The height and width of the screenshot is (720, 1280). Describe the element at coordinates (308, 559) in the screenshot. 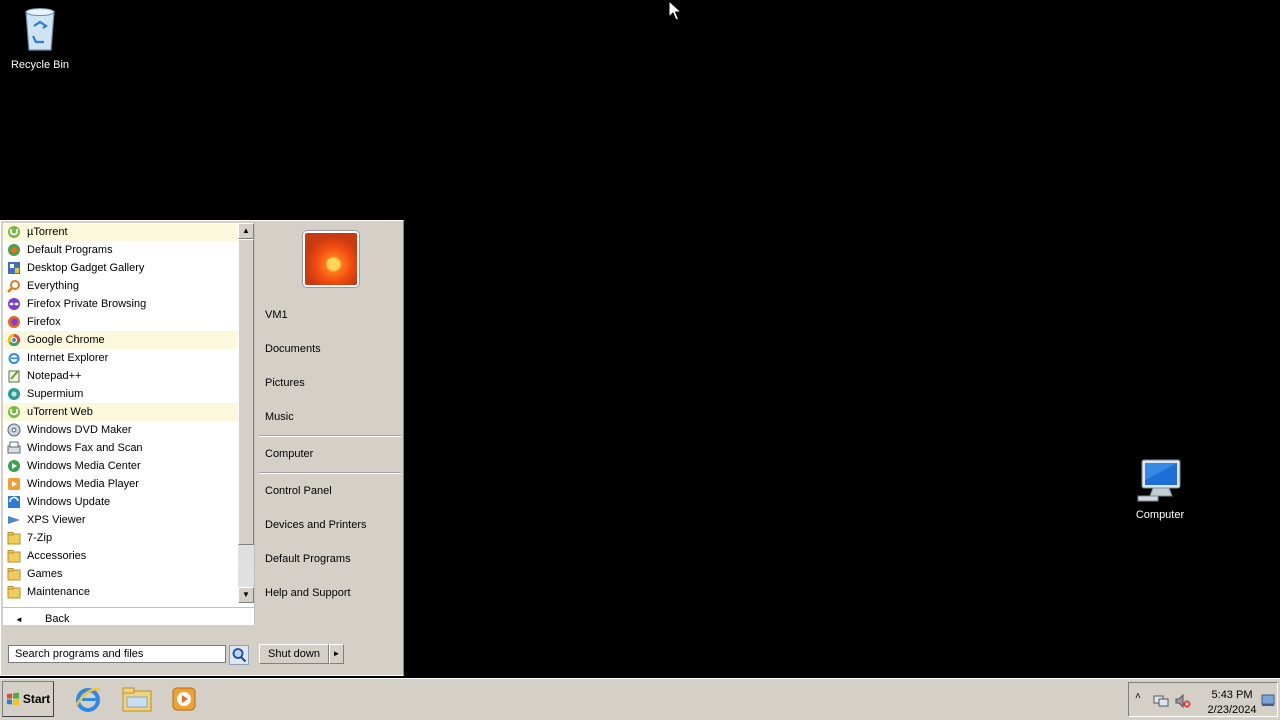

I see `default-programs-link: Default Programs` at that location.